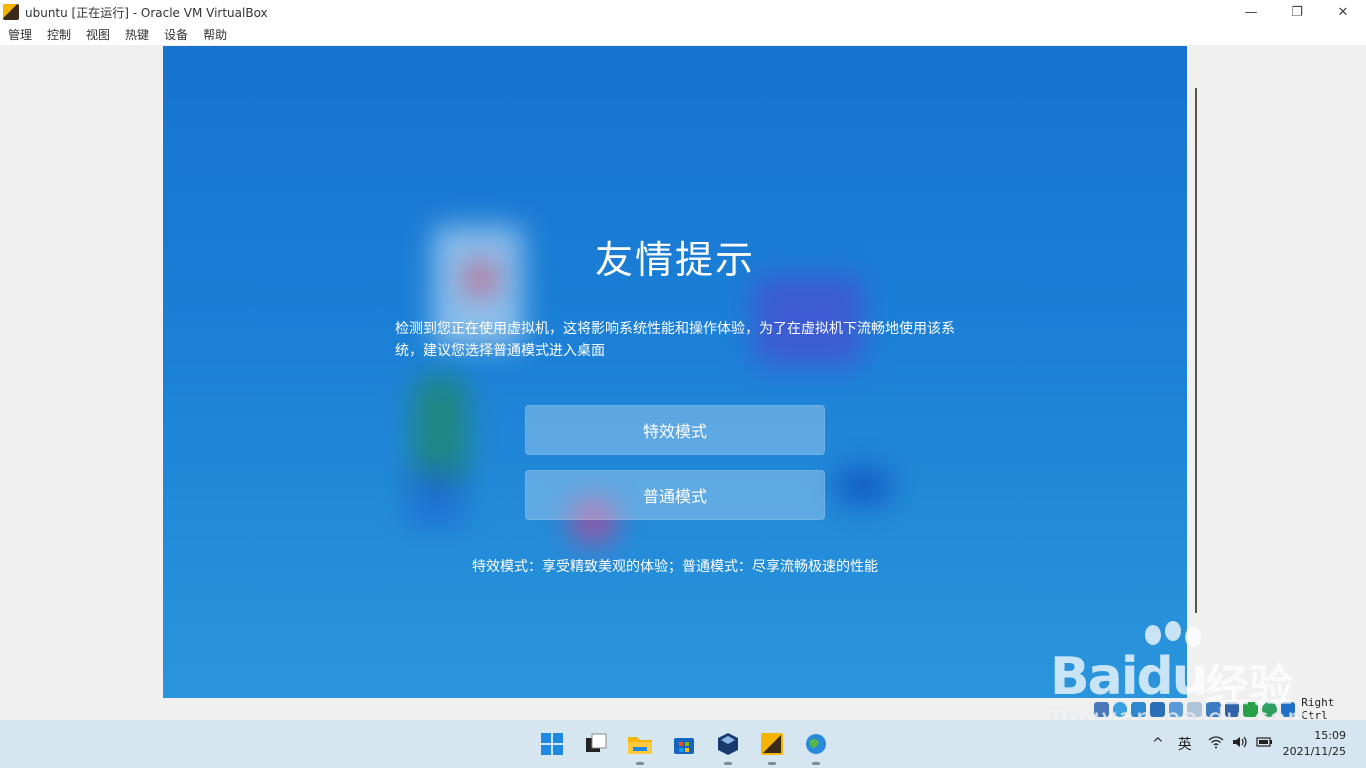 This screenshot has width=1366, height=768. I want to click on menu-bar: 管理 控制 视图 热键 设备 帮助, so click(683, 34).